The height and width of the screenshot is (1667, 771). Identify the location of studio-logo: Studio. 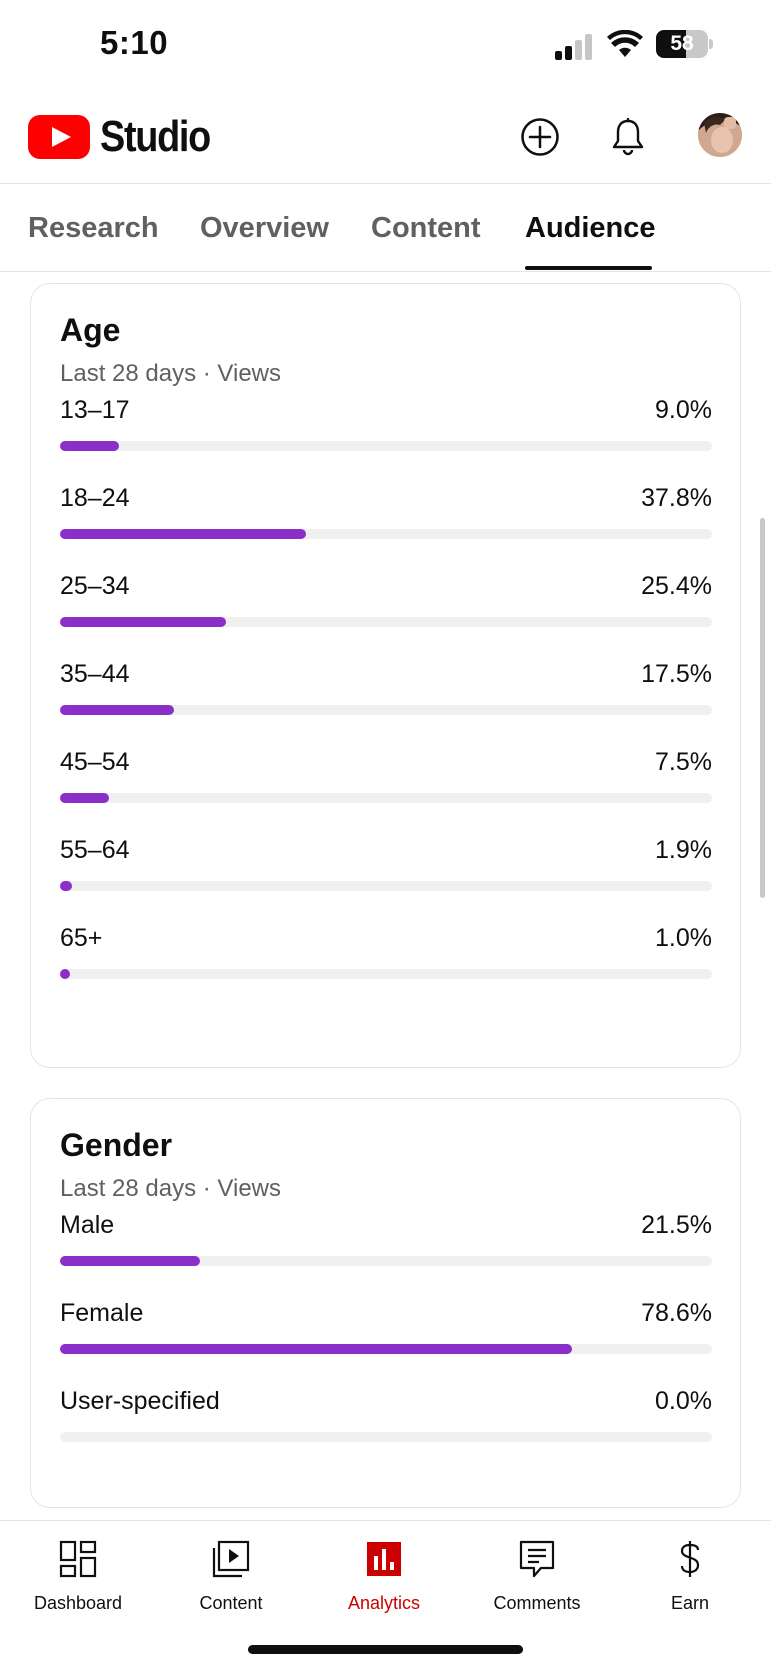
(128, 137).